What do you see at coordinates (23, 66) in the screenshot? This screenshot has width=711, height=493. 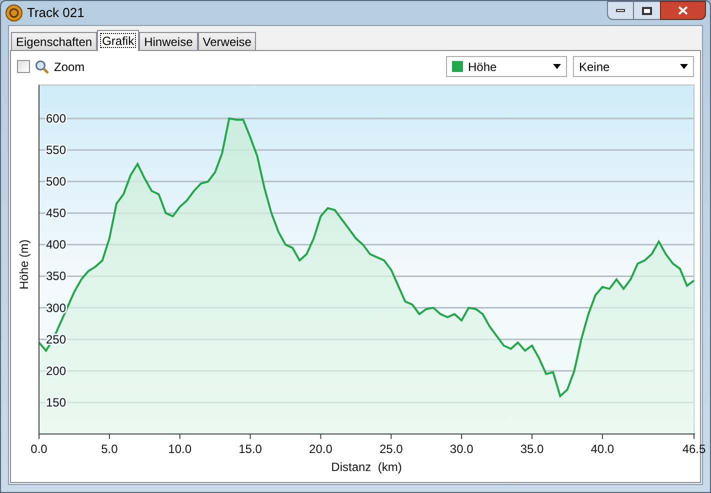 I see `zoom-checkbox` at bounding box center [23, 66].